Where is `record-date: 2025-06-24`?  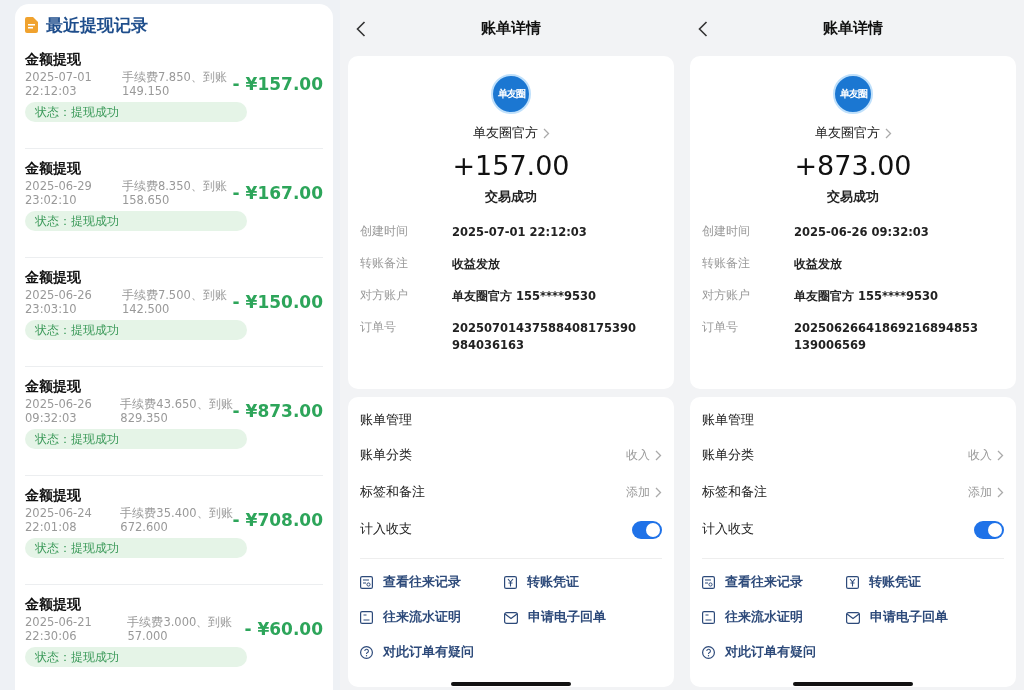
record-date: 2025-06-24 is located at coordinates (59, 513).